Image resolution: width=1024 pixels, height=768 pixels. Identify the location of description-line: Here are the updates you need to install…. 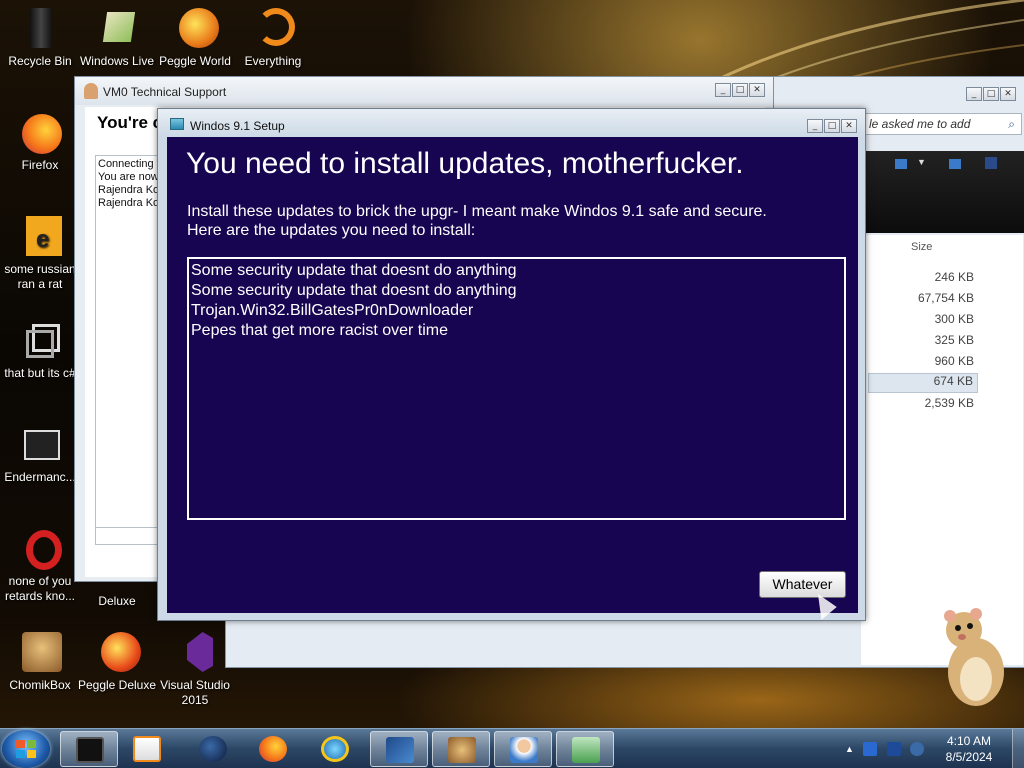
(331, 230).